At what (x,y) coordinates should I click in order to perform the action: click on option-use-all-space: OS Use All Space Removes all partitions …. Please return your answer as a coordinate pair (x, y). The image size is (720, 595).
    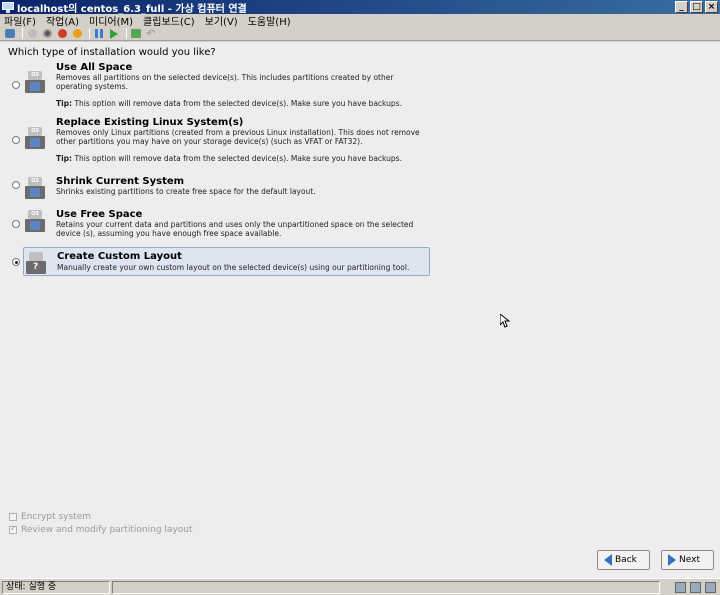
    Looking at the image, I should click on (226, 86).